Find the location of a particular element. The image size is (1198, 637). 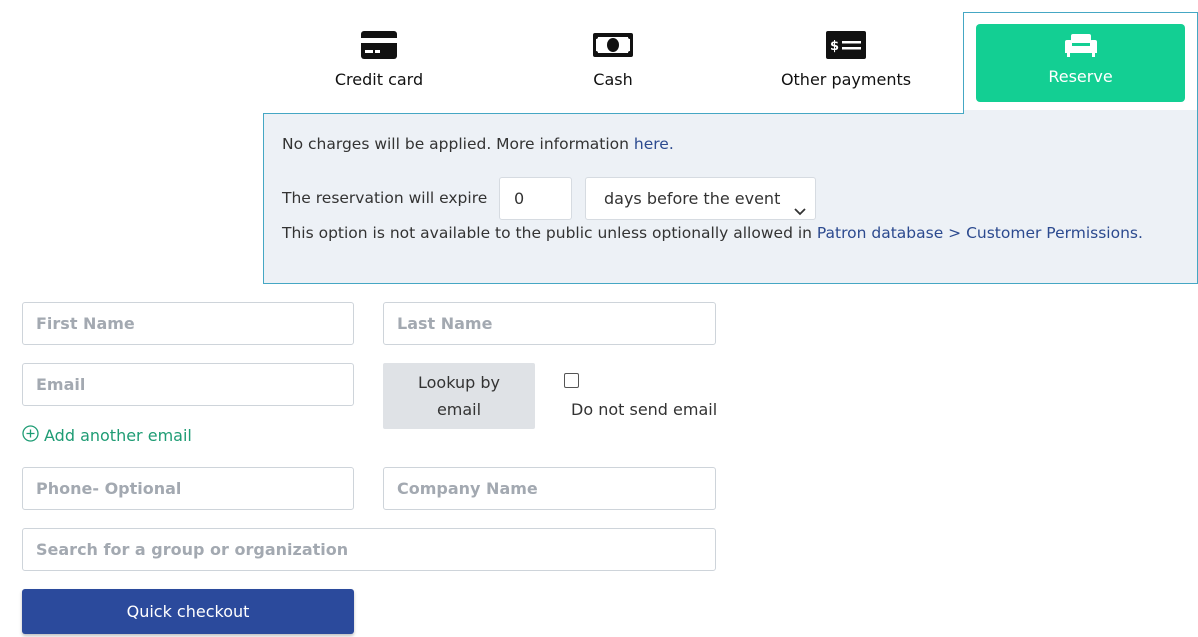

expire-unit-value: days before the event is located at coordinates (692, 198).